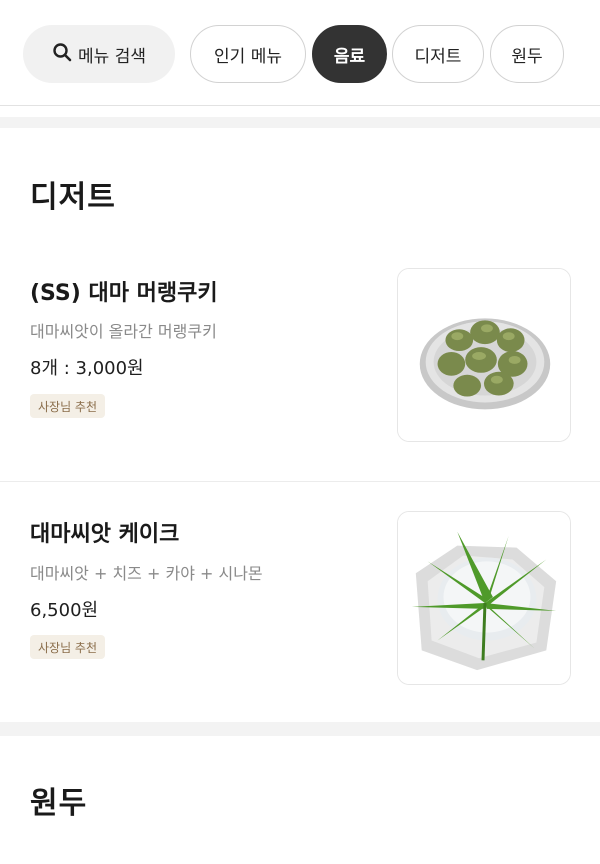 The width and height of the screenshot is (600, 864). Describe the element at coordinates (484, 598) in the screenshot. I see `item-image-seed-cake` at that location.